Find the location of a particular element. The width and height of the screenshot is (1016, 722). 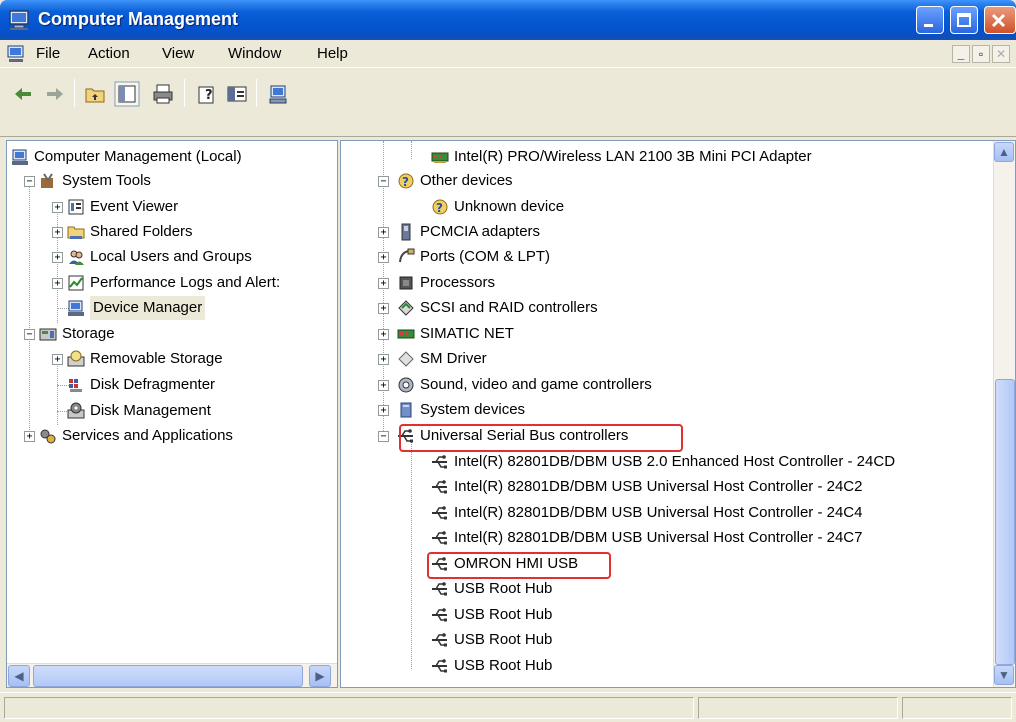

menu-view: View is located at coordinates (178, 53).